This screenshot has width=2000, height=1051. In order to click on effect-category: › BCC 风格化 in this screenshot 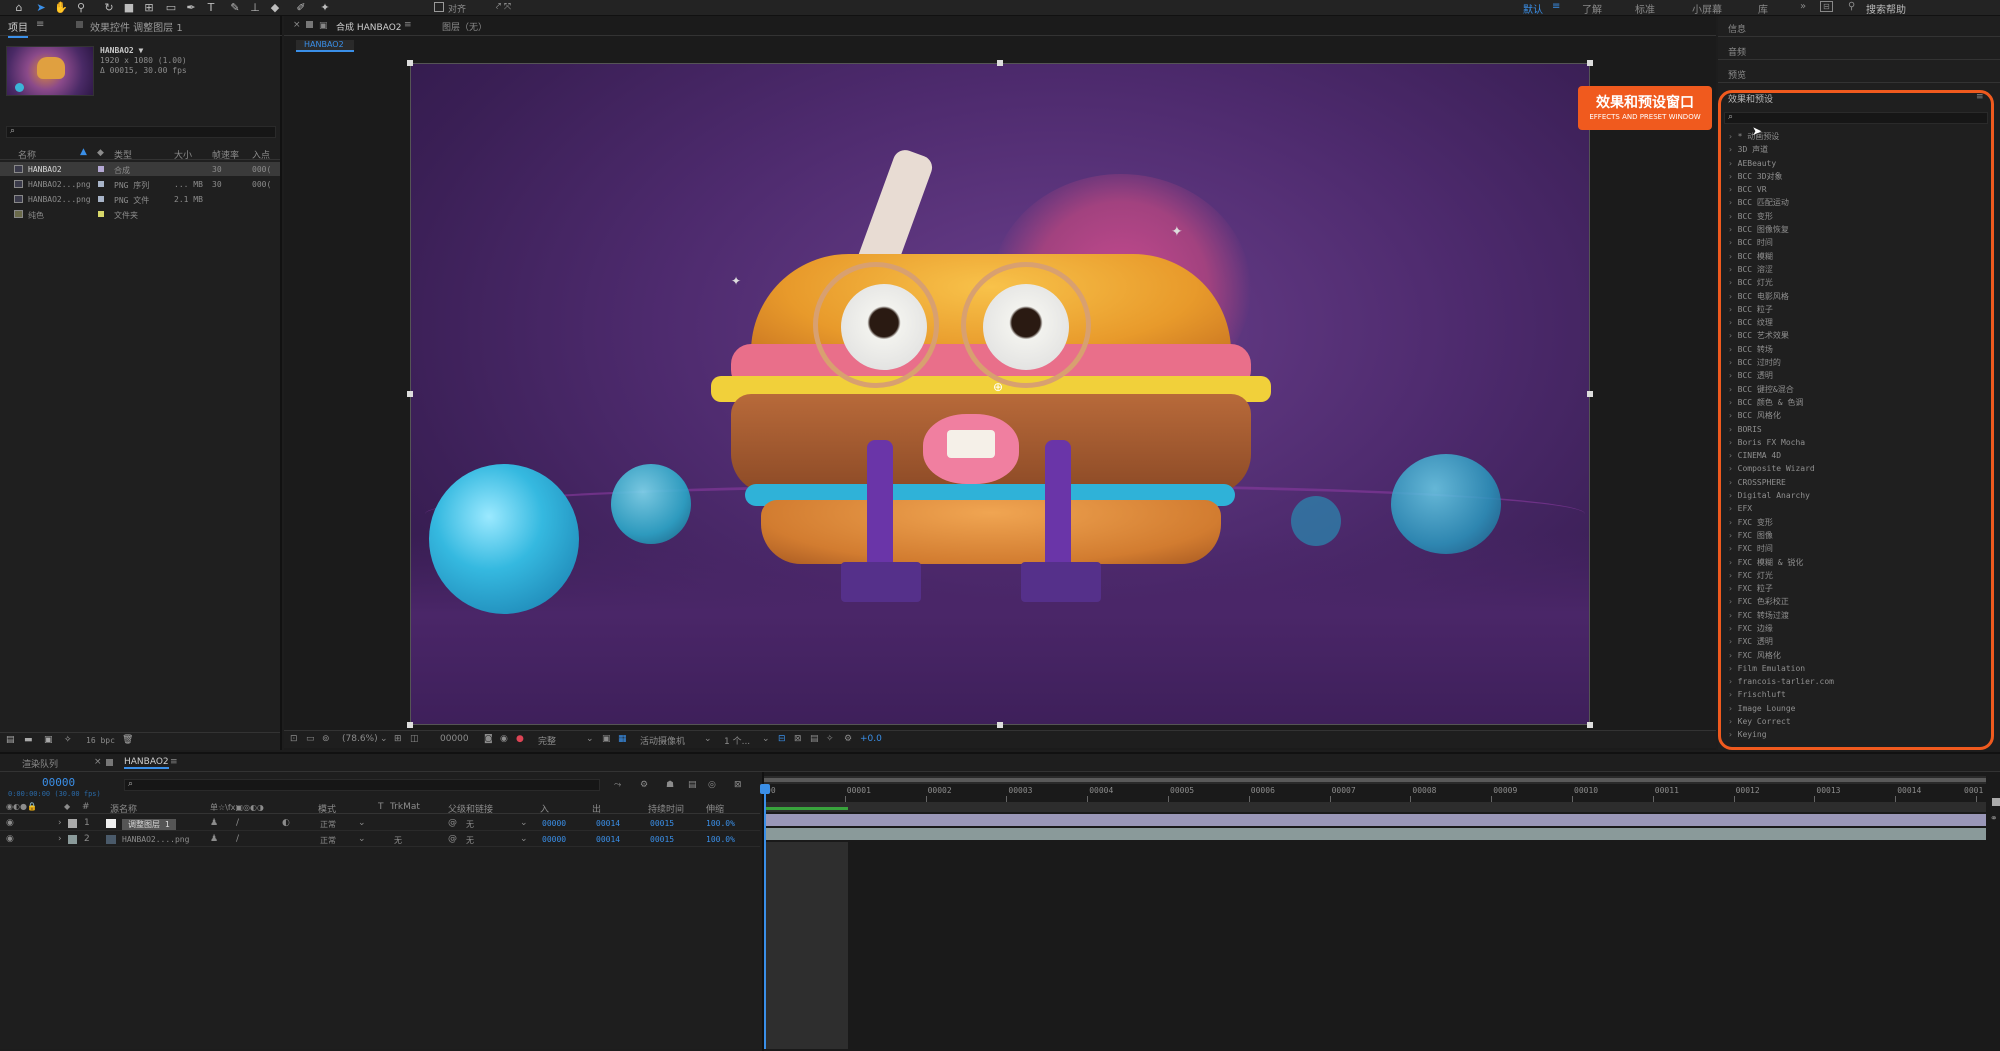, I will do `click(1856, 415)`.